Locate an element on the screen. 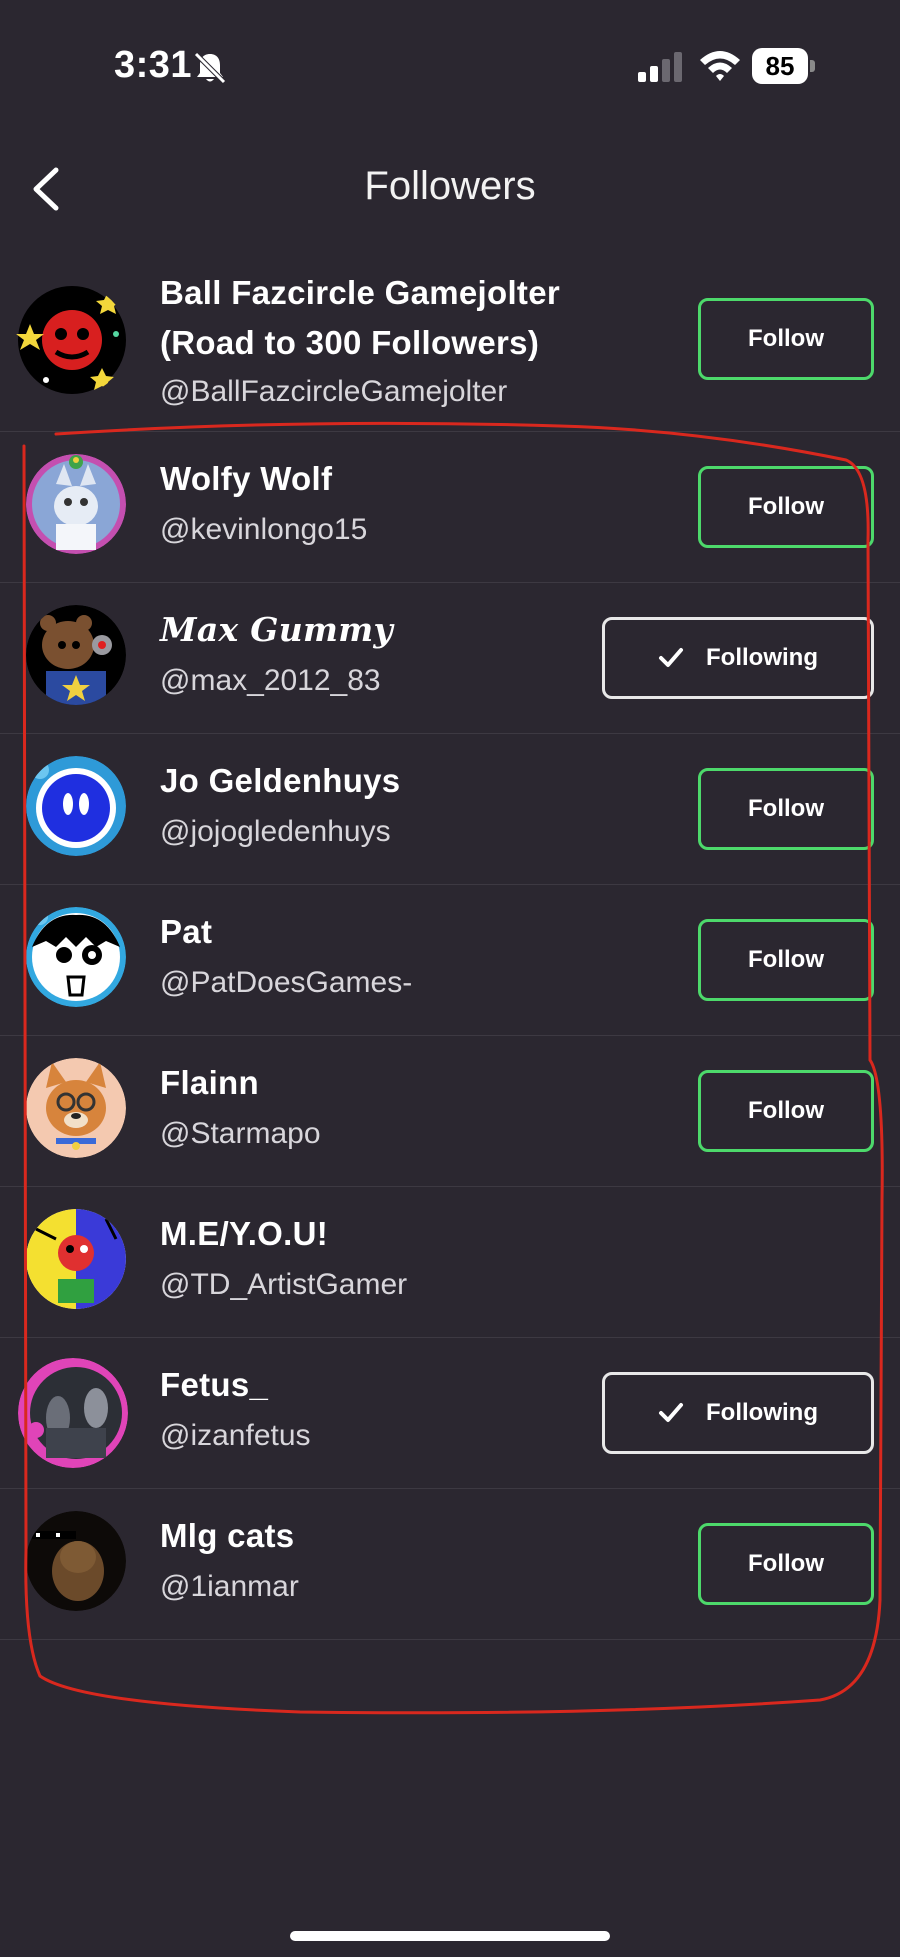  header: Followers is located at coordinates (450, 190).